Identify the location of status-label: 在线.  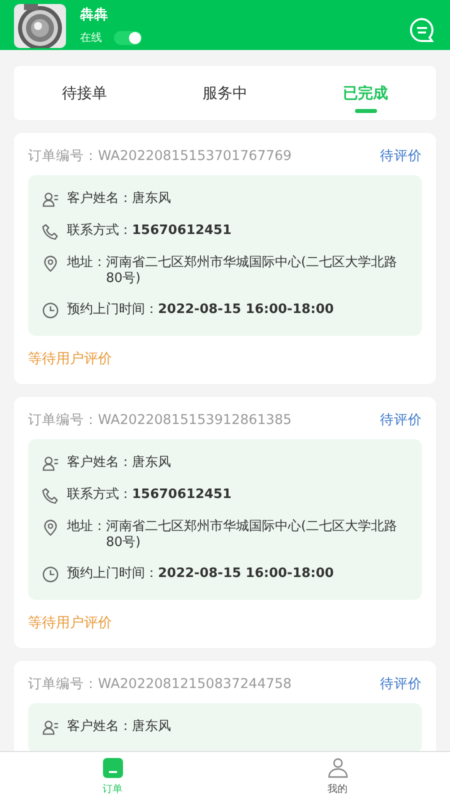
(91, 37).